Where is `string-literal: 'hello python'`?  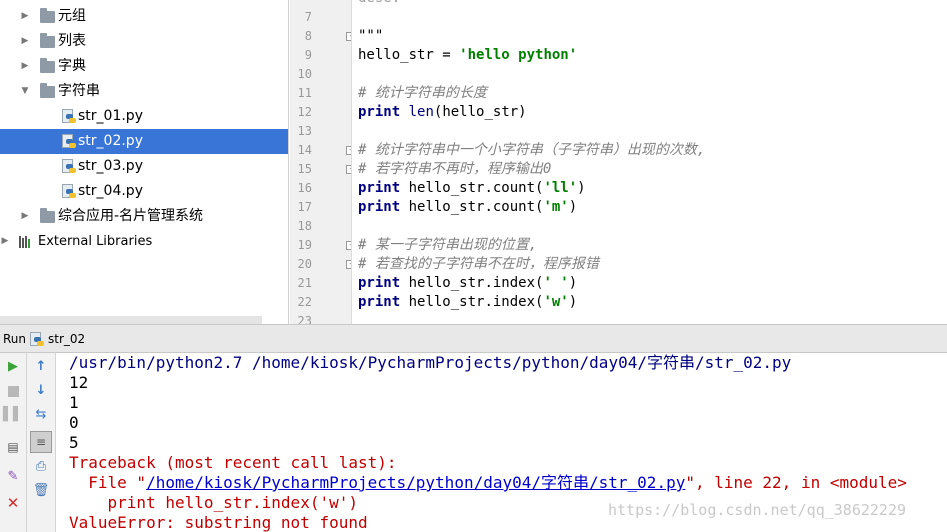 string-literal: 'hello python' is located at coordinates (518, 55).